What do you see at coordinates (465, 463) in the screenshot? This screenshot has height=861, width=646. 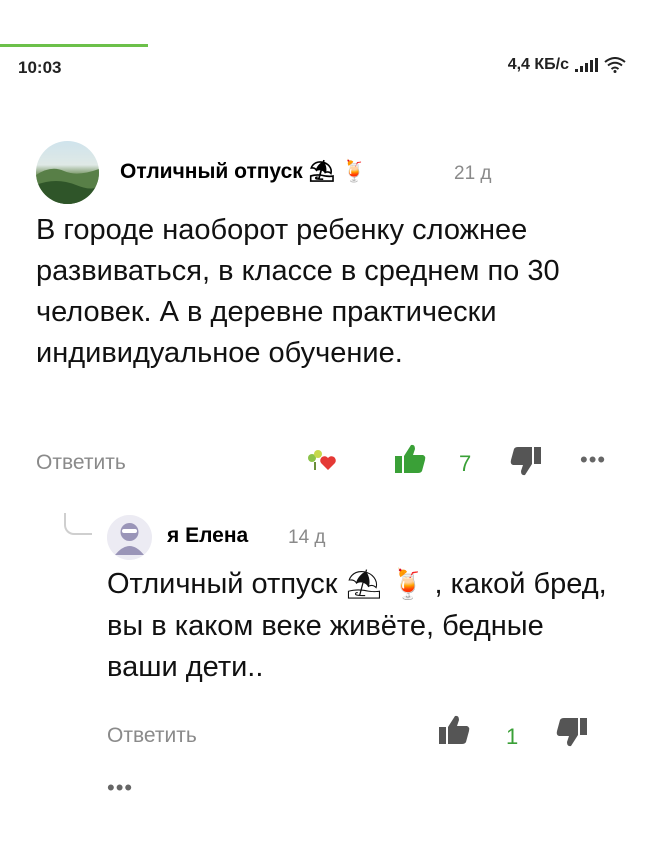 I see `like-count: 7` at bounding box center [465, 463].